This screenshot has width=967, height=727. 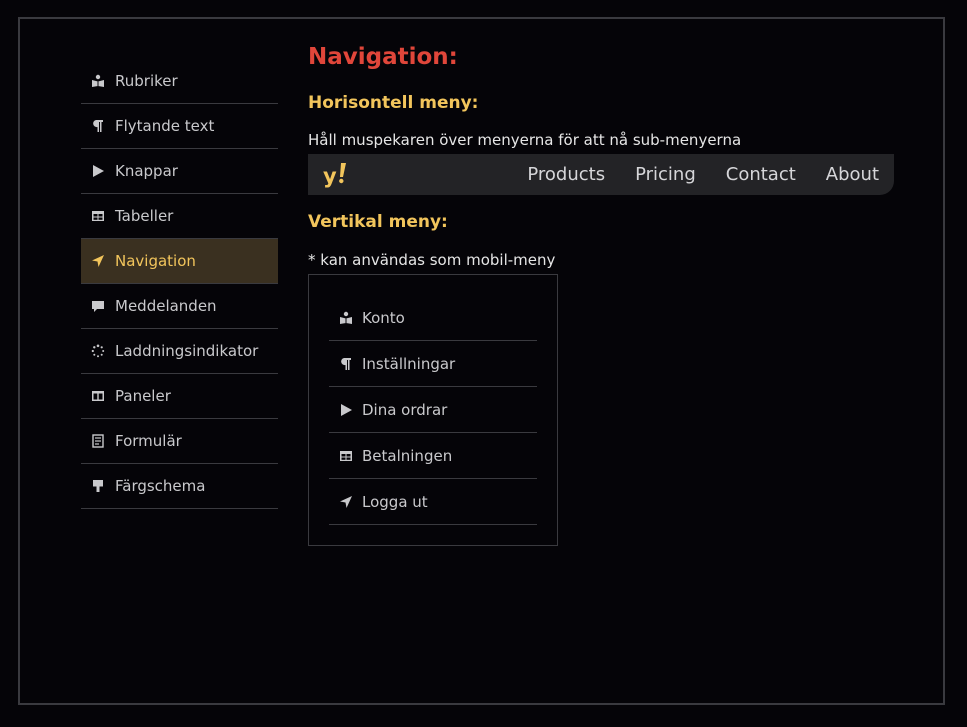 What do you see at coordinates (179, 171) in the screenshot?
I see `sidebar-item-knappar: Knappar` at bounding box center [179, 171].